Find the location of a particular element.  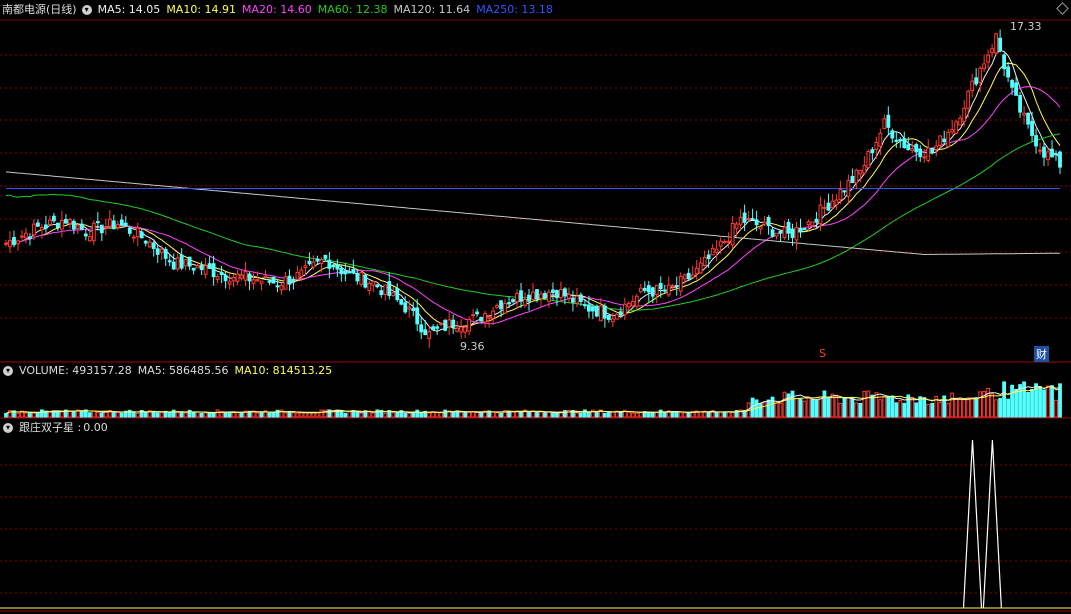

s-marker: S is located at coordinates (822, 353).